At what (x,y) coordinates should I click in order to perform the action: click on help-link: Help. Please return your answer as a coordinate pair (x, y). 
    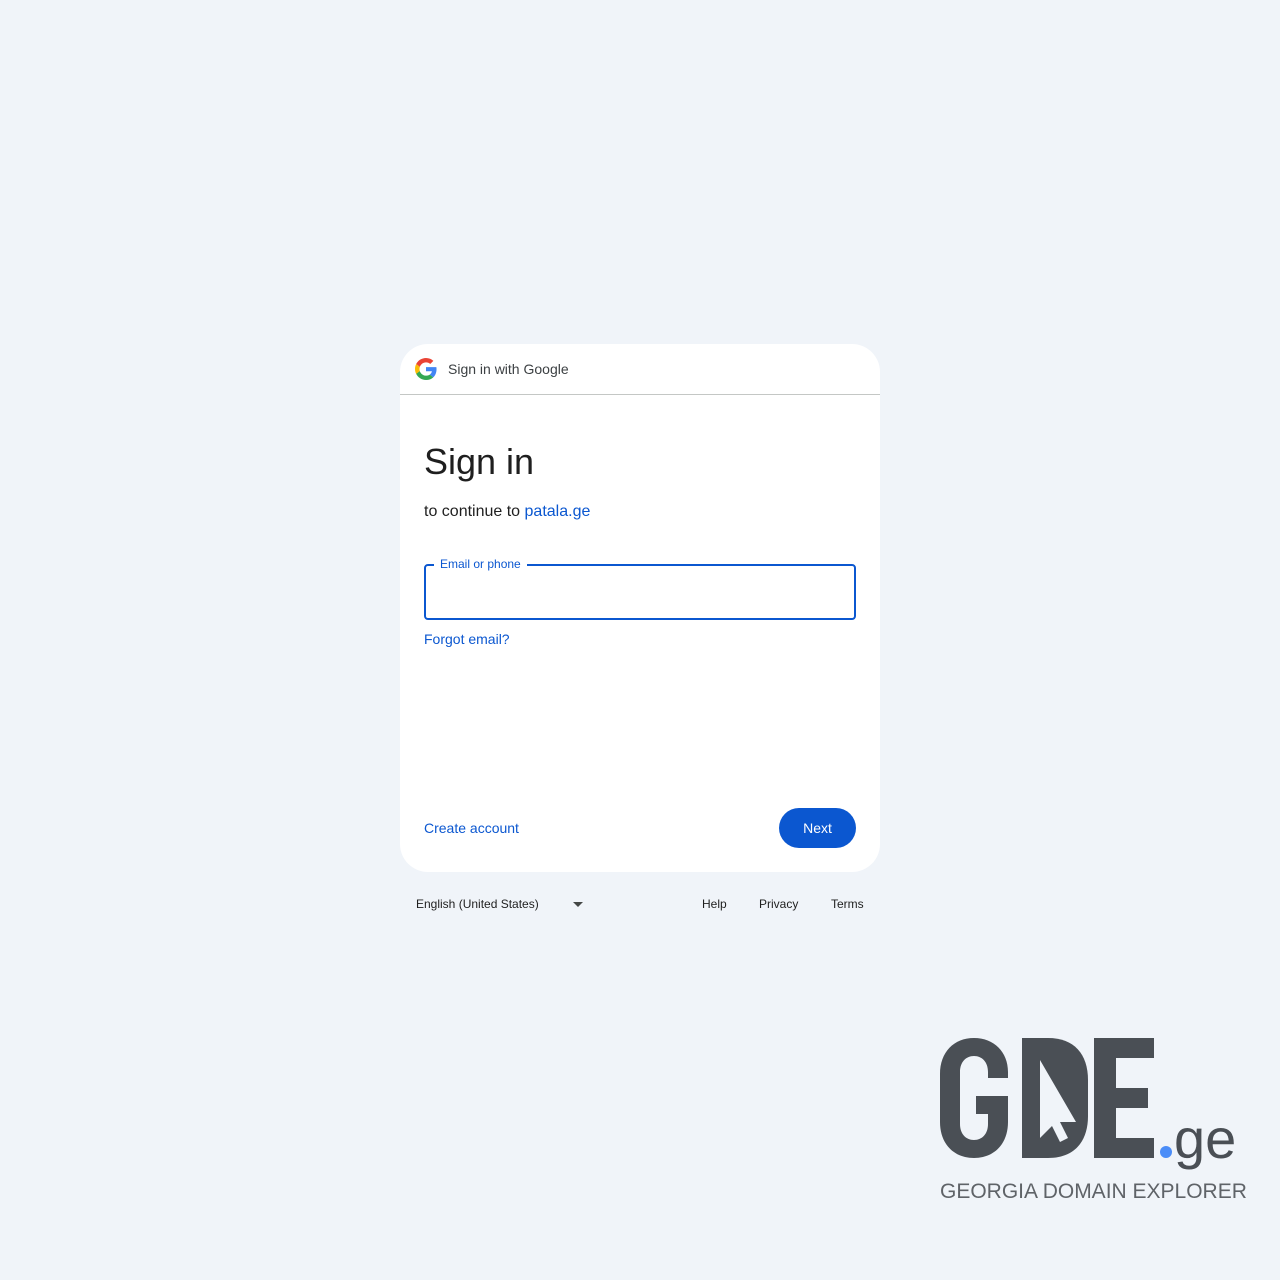
    Looking at the image, I should click on (714, 904).